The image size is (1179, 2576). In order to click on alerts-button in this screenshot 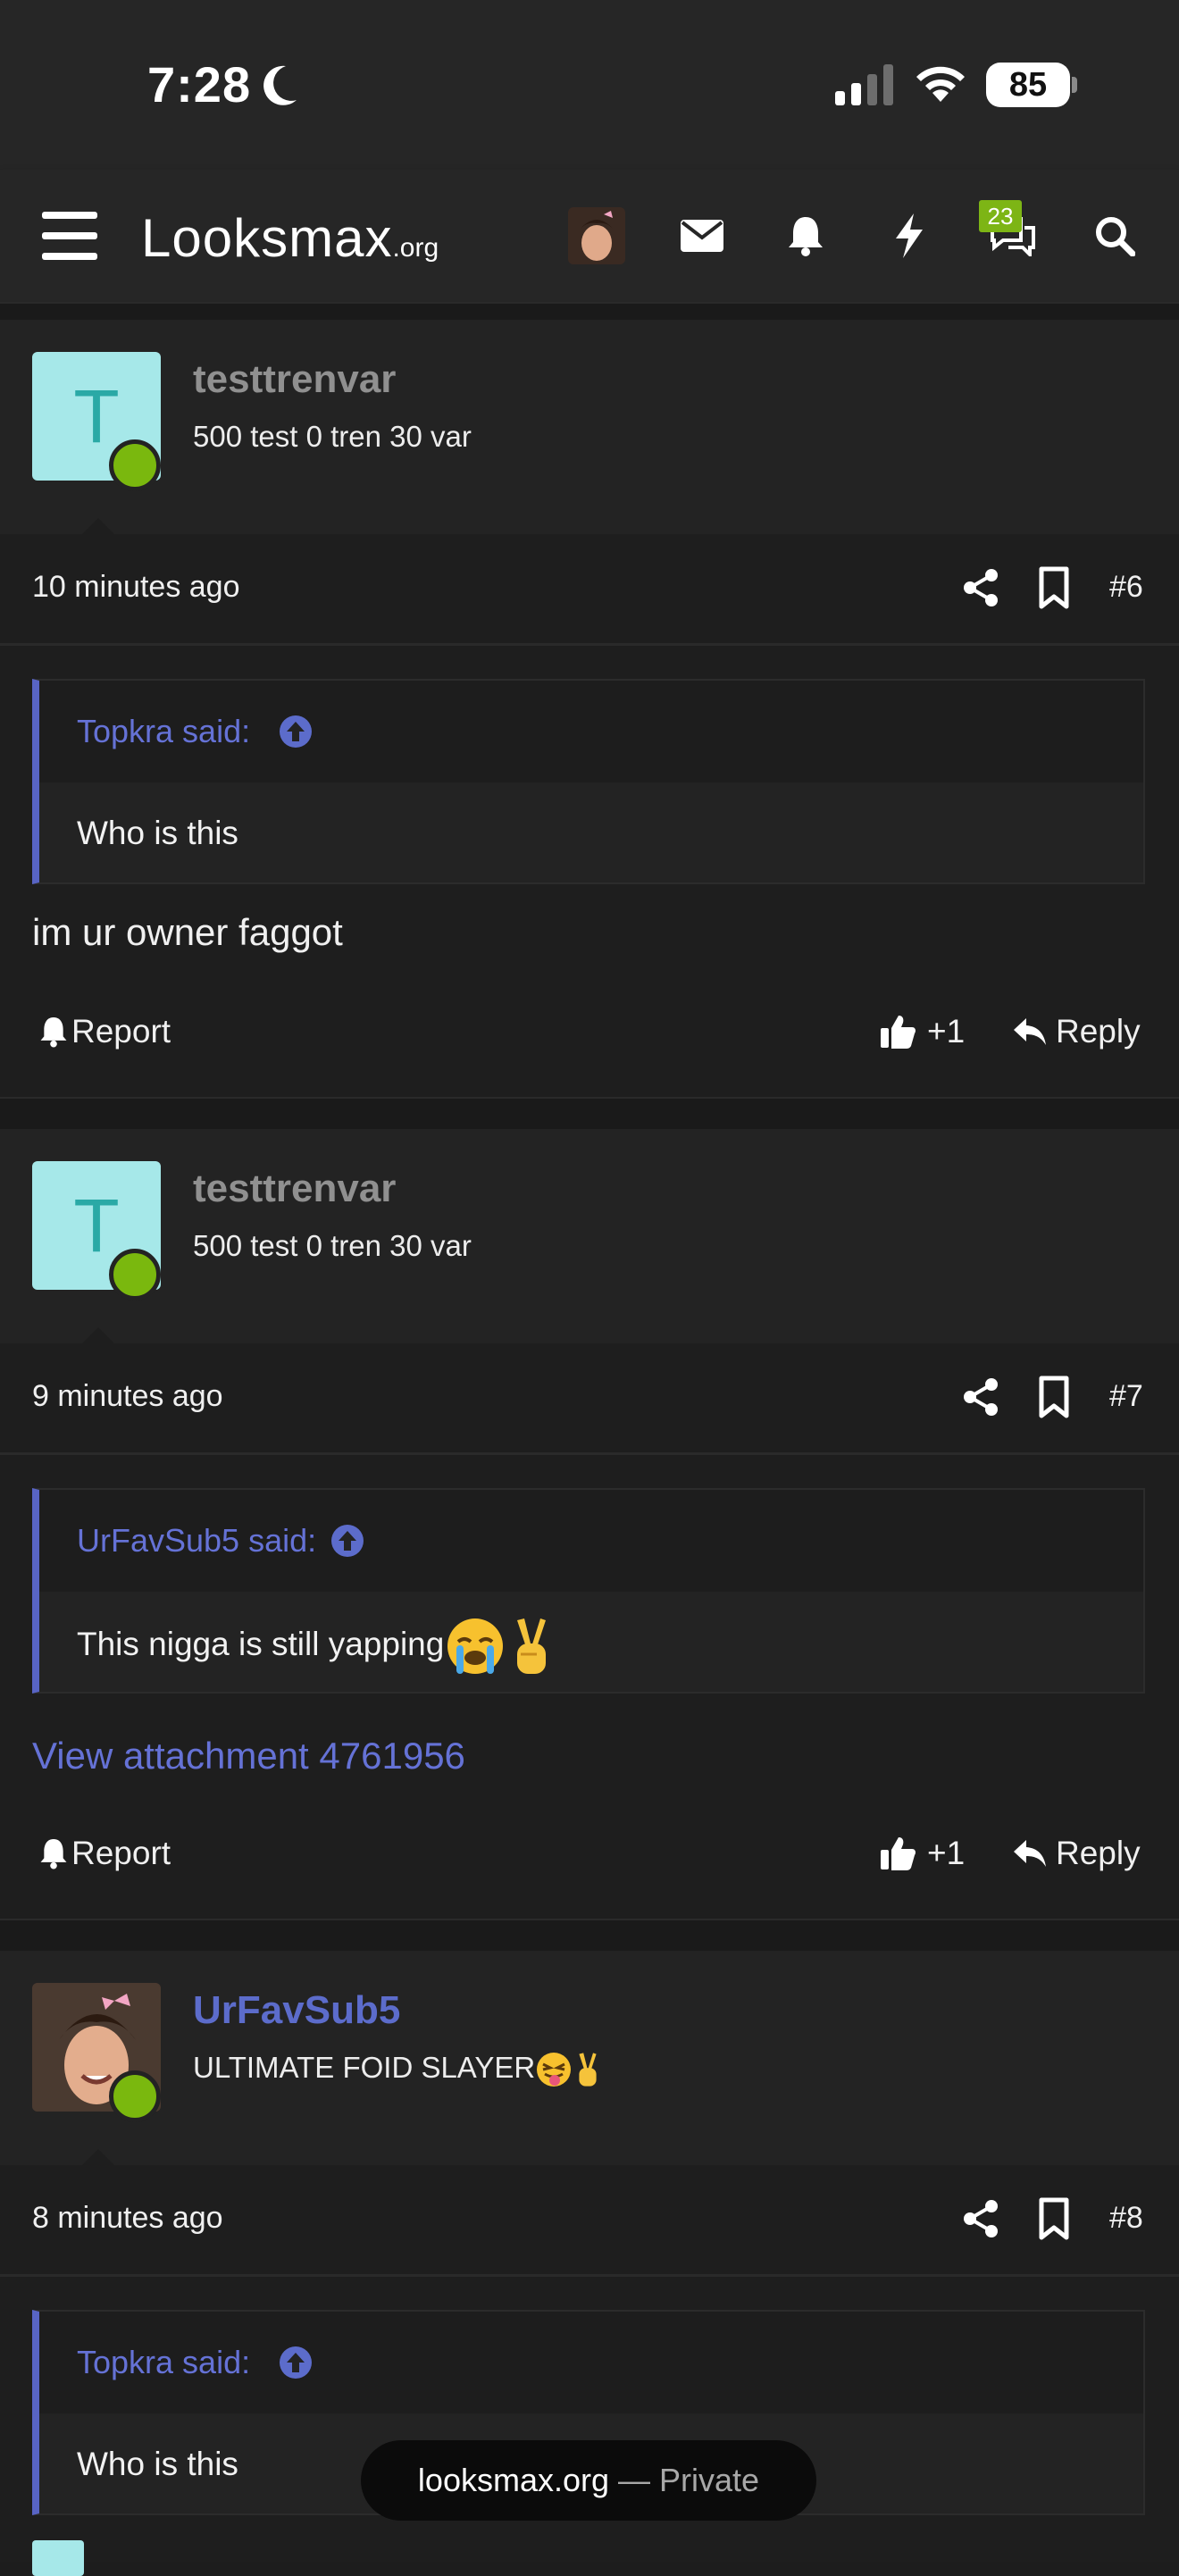, I will do `click(805, 236)`.